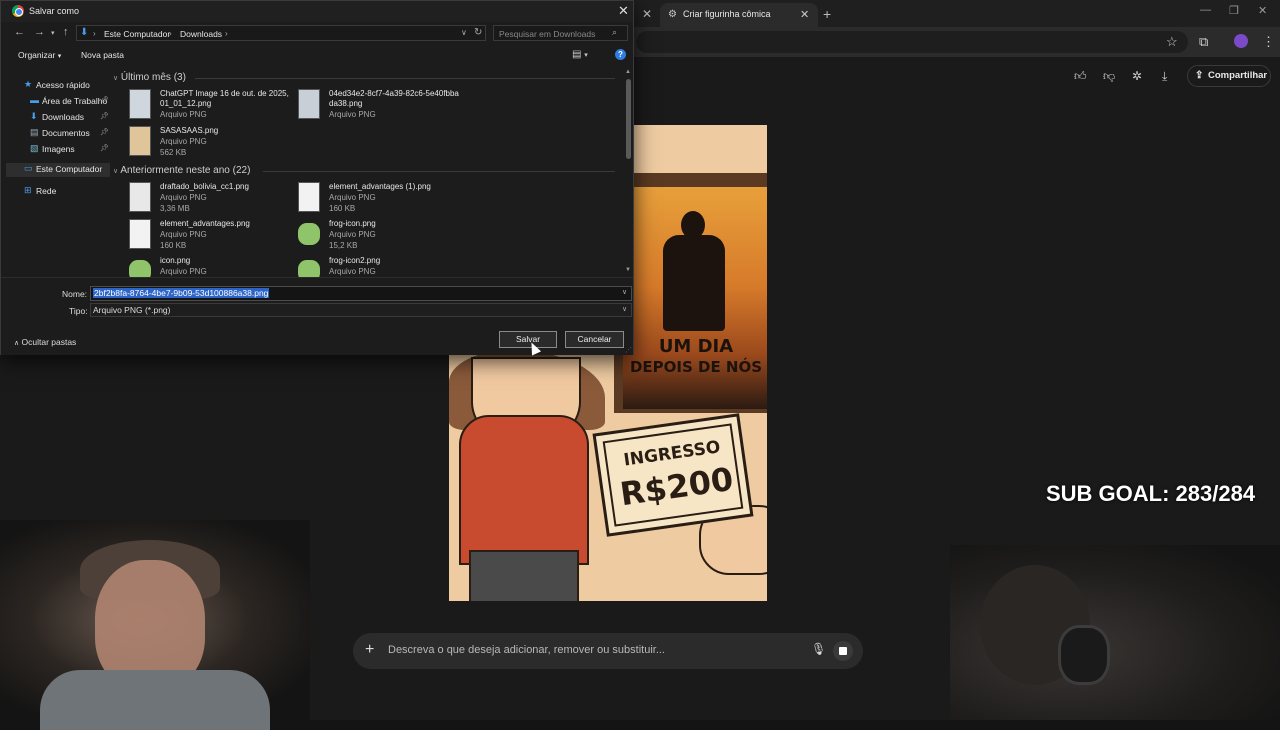 The image size is (1280, 730). I want to click on file-item: frog-icon.png Arquivo PNG 15,2 KB, so click(376, 237).